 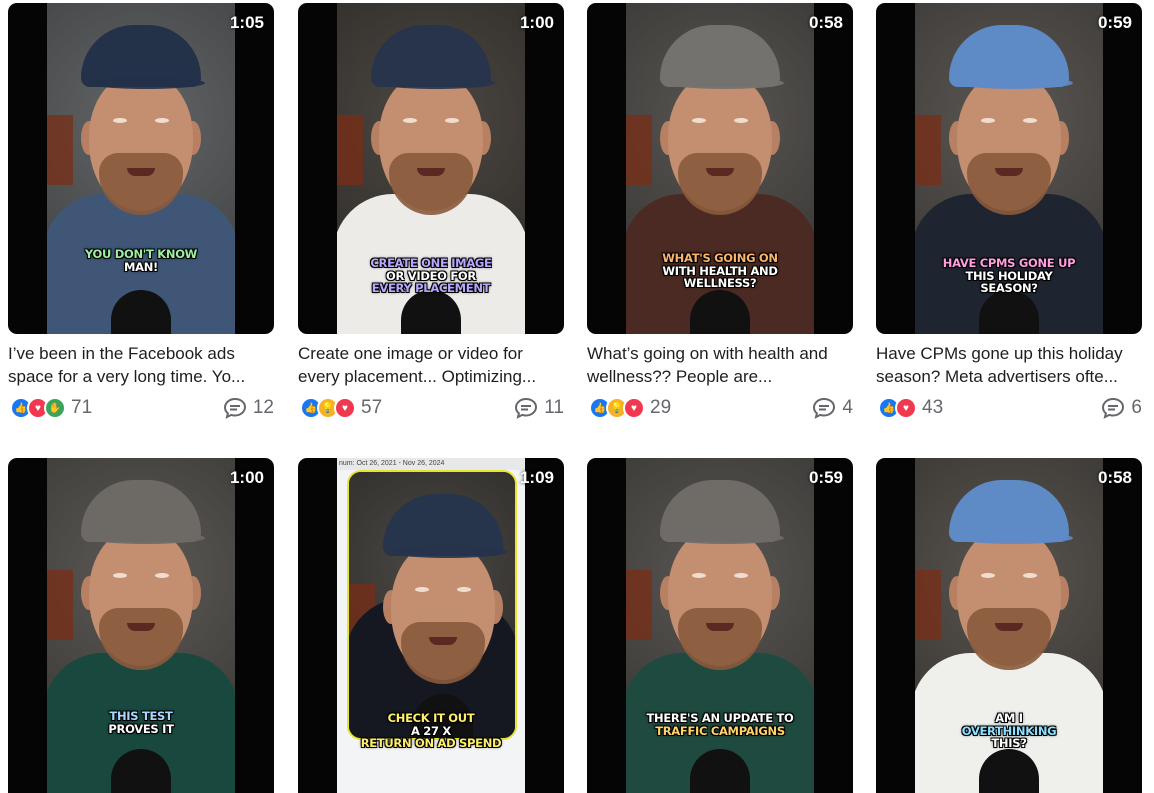 What do you see at coordinates (1009, 731) in the screenshot?
I see `video-caption: AM I OVERTHINKING THIS?` at bounding box center [1009, 731].